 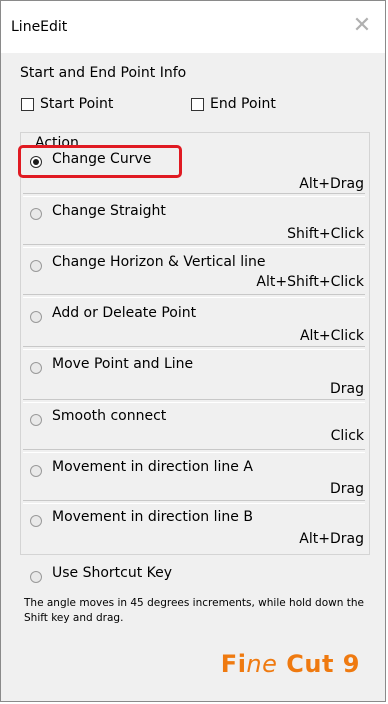 What do you see at coordinates (243, 104) in the screenshot?
I see `end-point-label: End Point` at bounding box center [243, 104].